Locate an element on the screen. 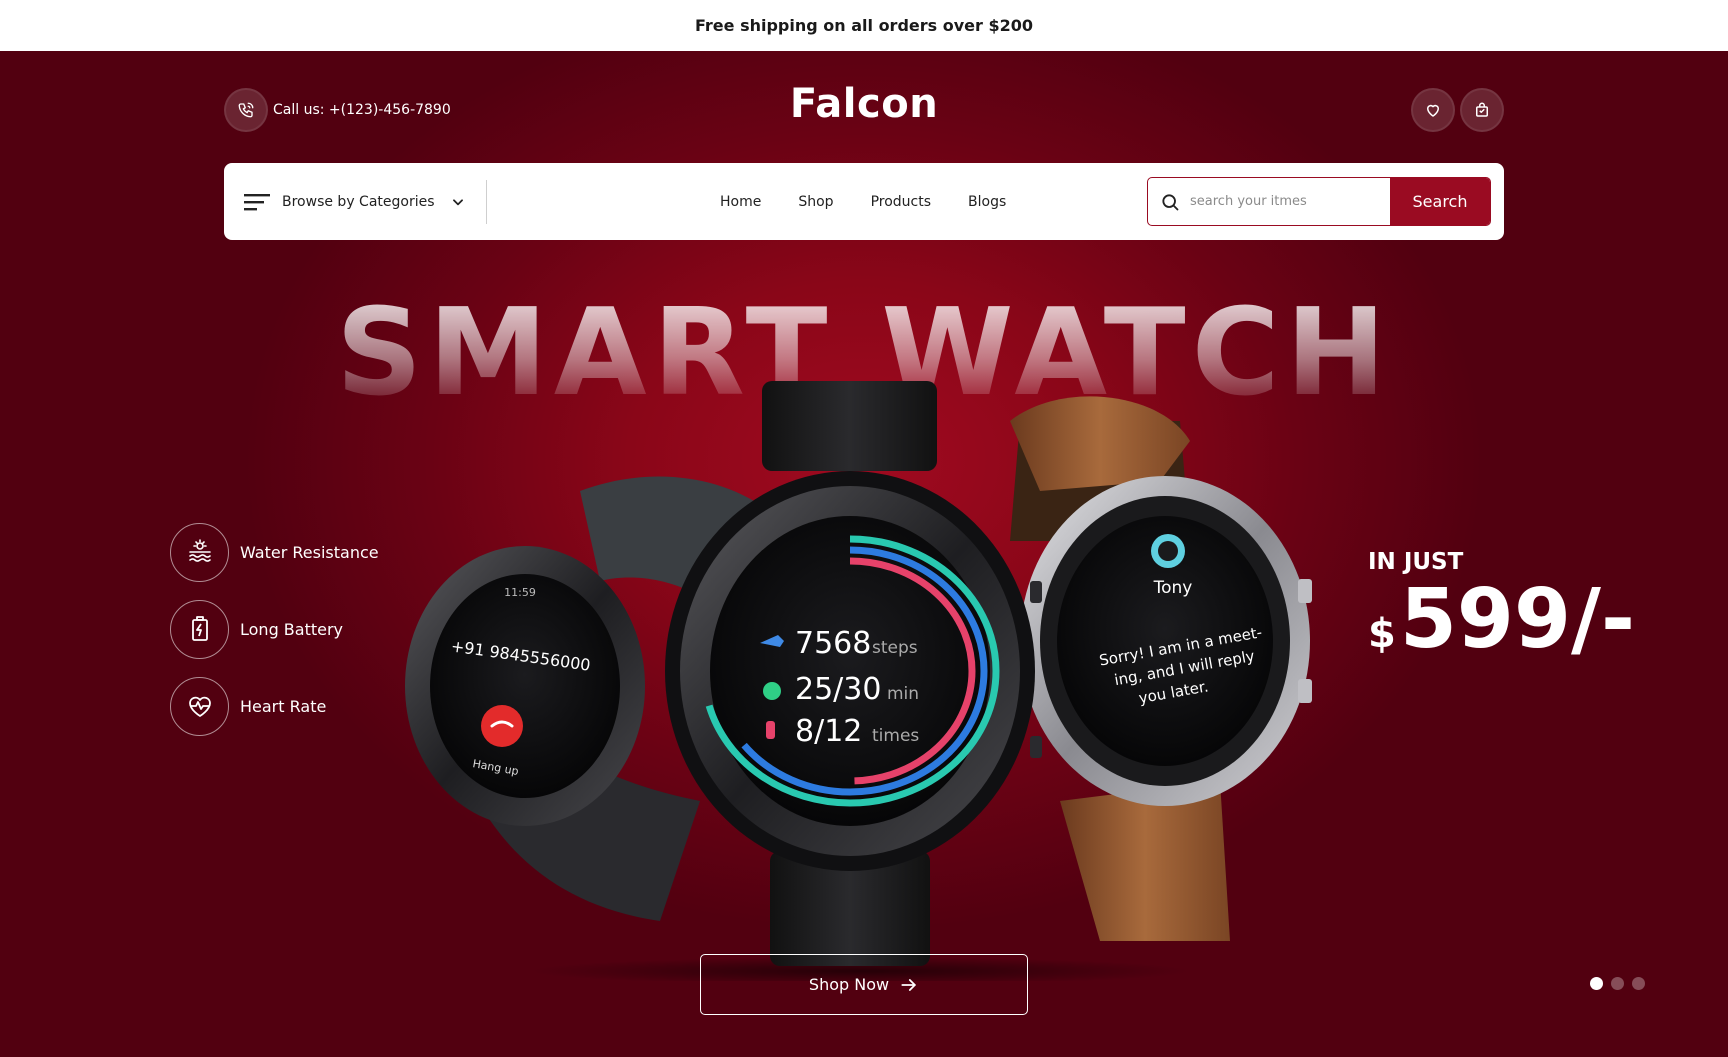  battery-icon is located at coordinates (199, 629).